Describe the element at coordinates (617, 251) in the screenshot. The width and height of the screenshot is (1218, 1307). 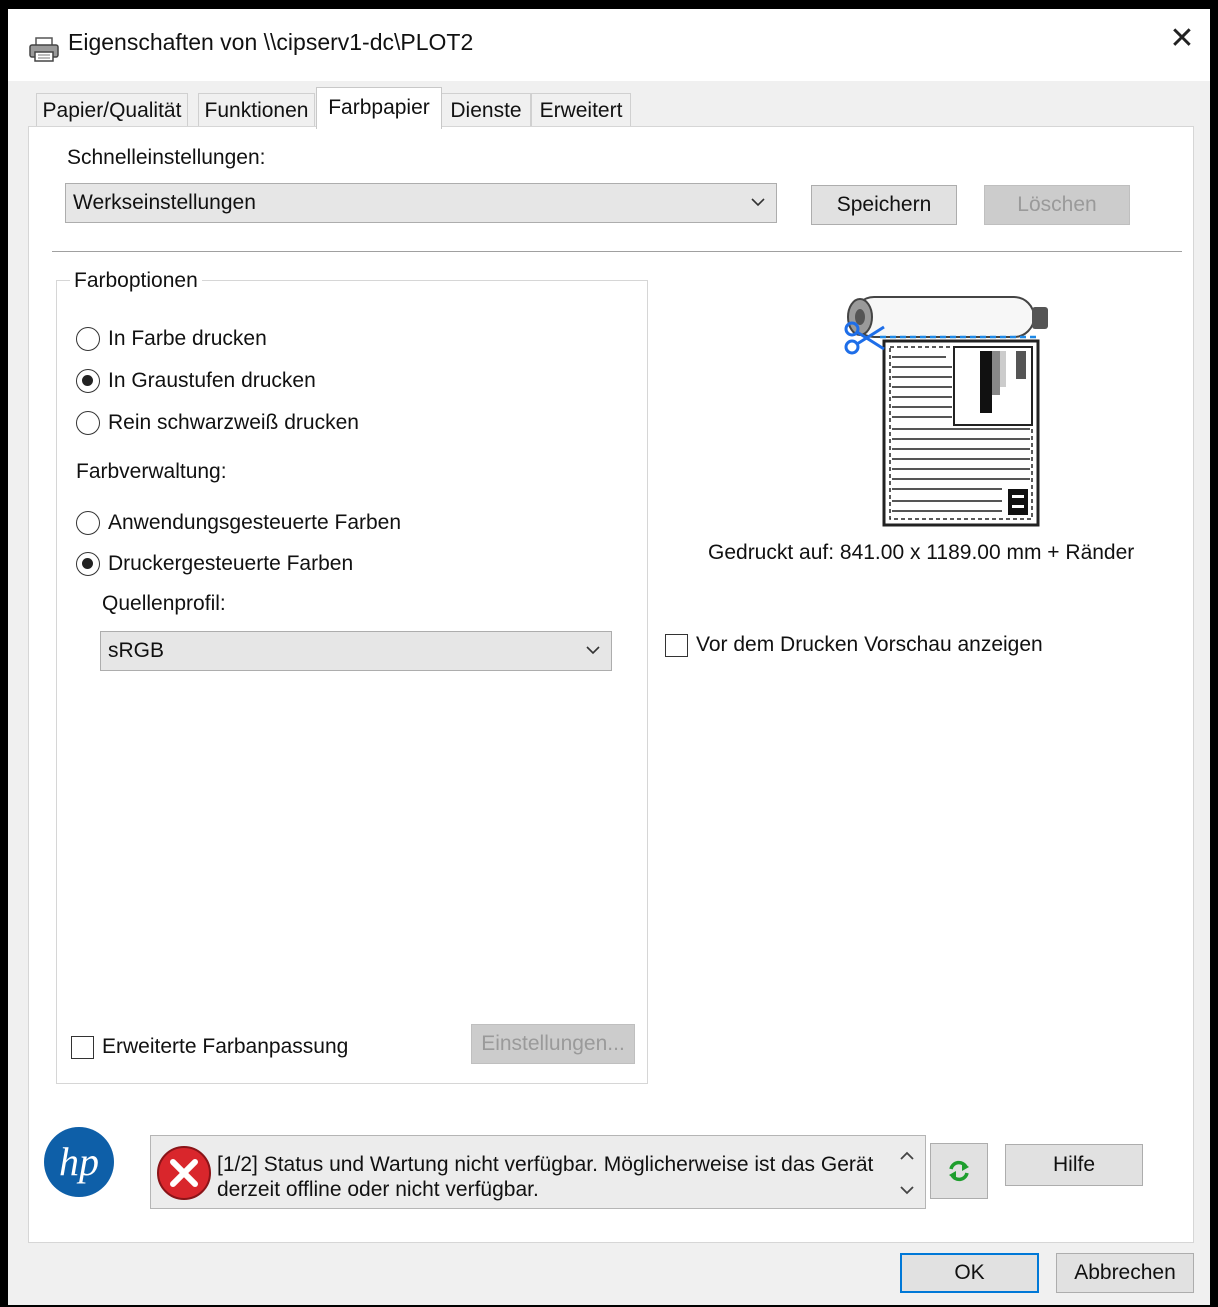
I see `separator` at that location.